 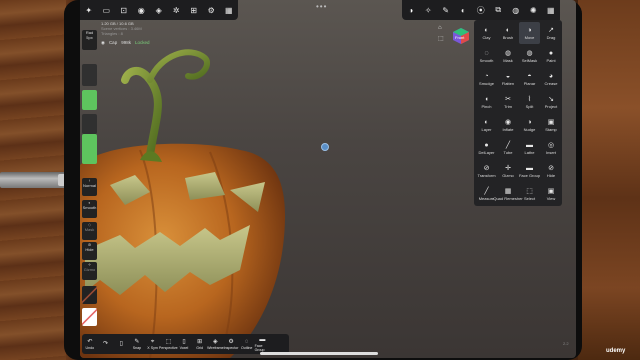 What do you see at coordinates (551, 33) in the screenshot?
I see `tool-drag: ↗ Drag` at bounding box center [551, 33].